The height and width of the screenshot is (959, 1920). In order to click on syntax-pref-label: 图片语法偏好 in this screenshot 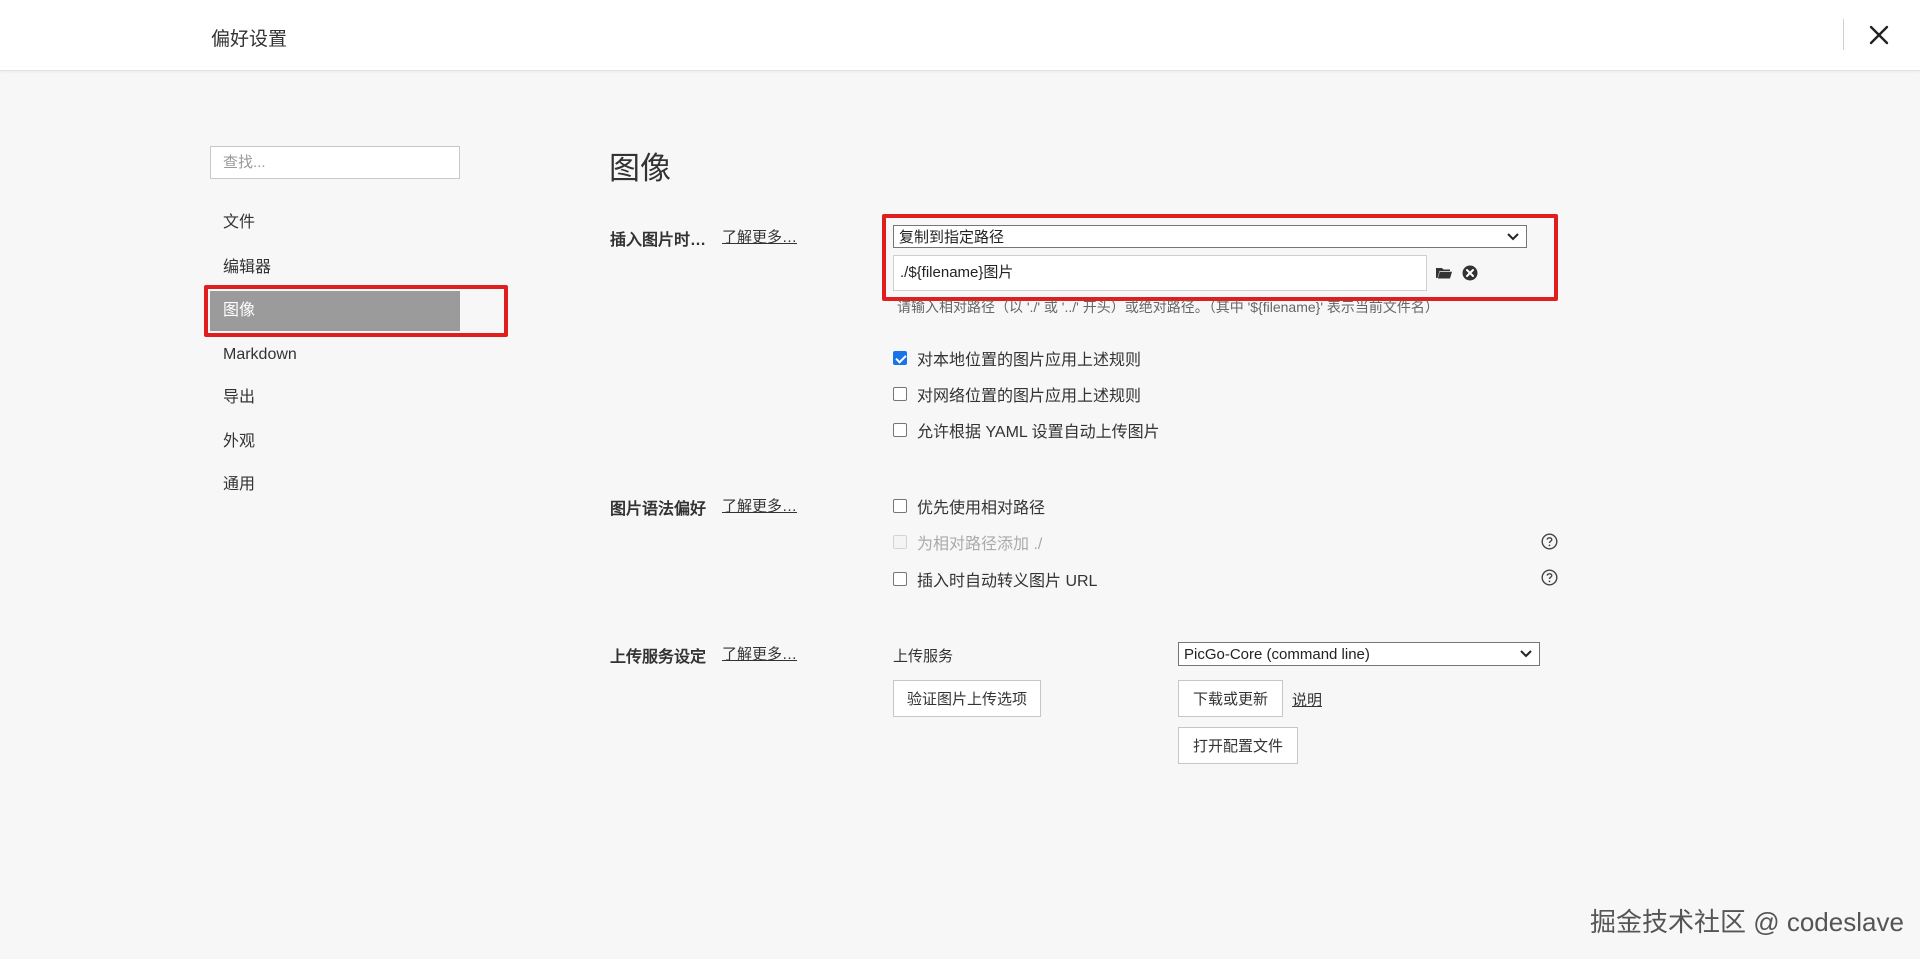, I will do `click(658, 509)`.